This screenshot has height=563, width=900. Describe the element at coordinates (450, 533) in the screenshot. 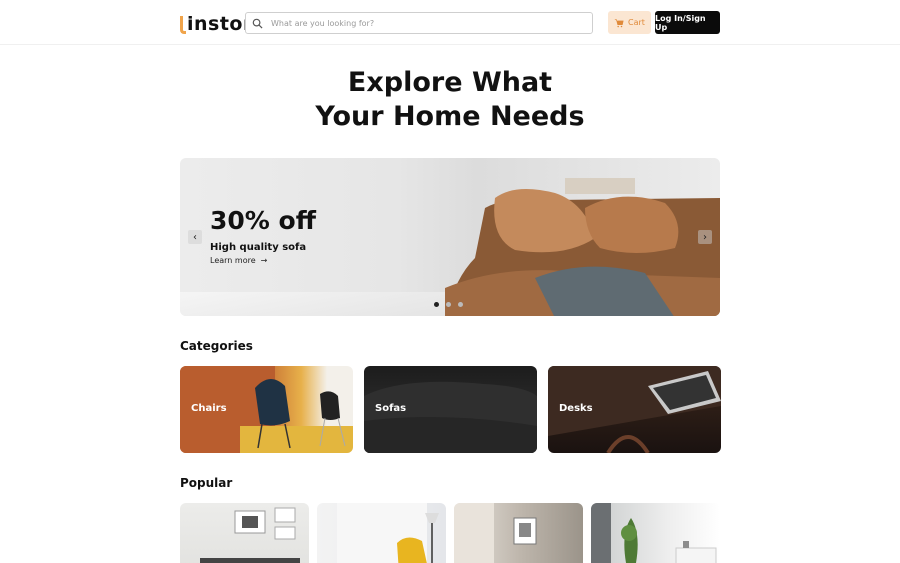

I see `popular-grid` at that location.